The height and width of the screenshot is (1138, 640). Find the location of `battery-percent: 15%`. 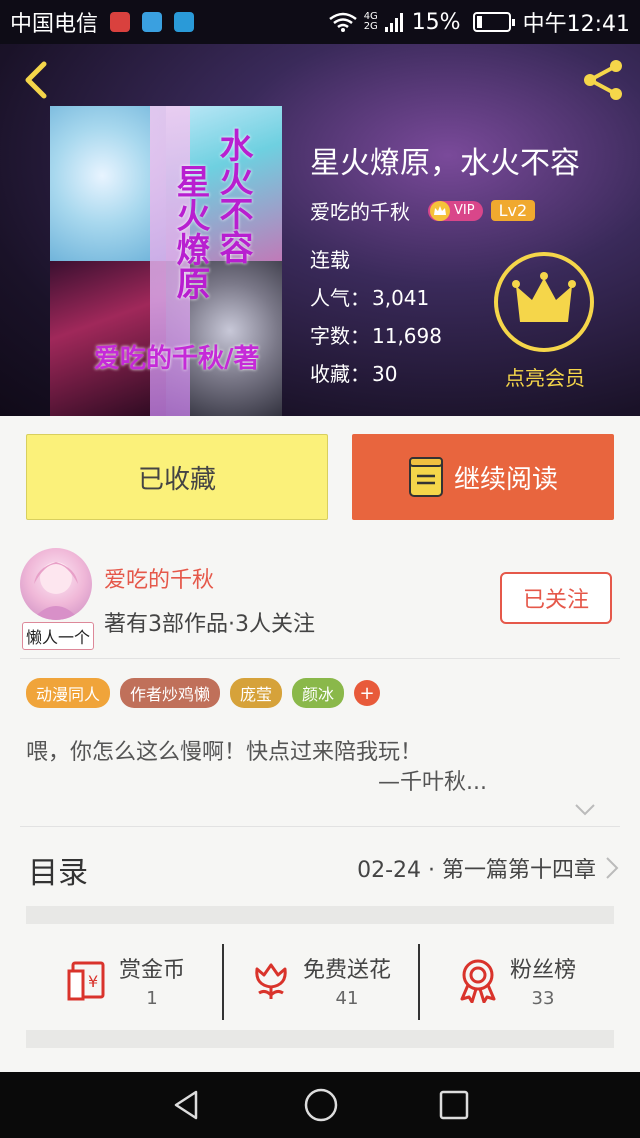

battery-percent: 15% is located at coordinates (436, 22).